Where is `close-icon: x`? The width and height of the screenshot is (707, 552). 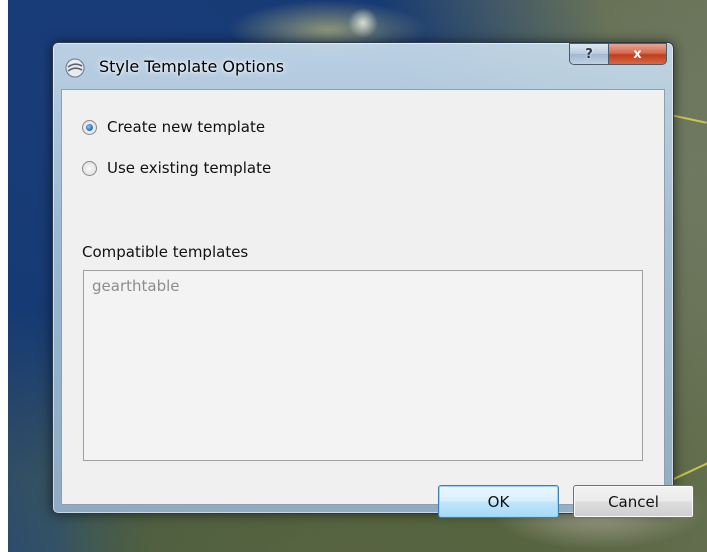 close-icon: x is located at coordinates (637, 54).